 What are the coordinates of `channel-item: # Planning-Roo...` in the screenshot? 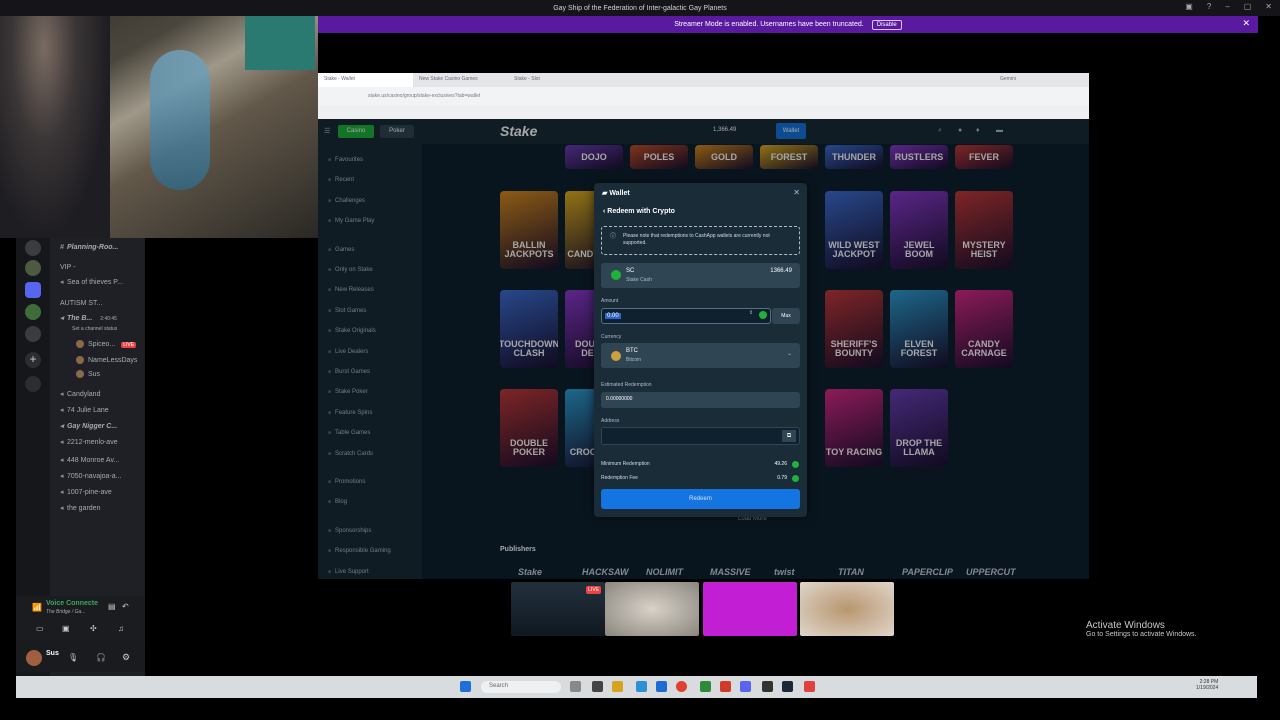 It's located at (89, 247).